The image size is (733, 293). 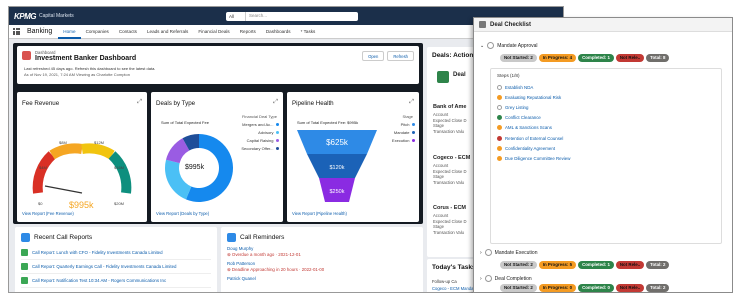 What do you see at coordinates (56, 16) in the screenshot?
I see `app-label: Capital Markets` at bounding box center [56, 16].